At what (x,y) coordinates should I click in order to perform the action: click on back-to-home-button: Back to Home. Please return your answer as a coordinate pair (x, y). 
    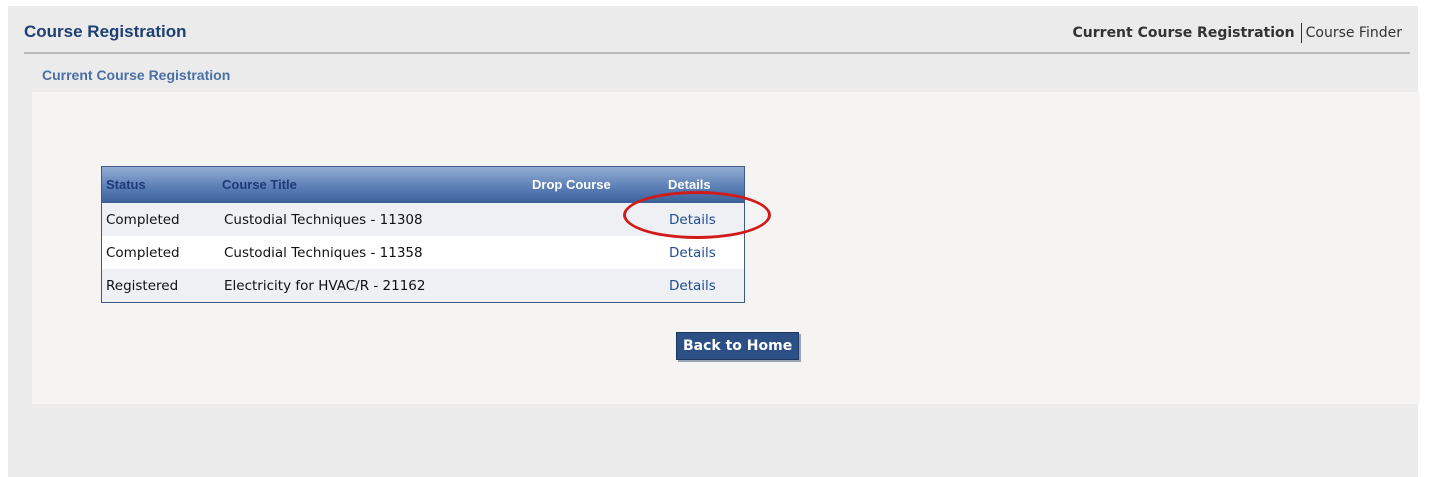
    Looking at the image, I should click on (738, 346).